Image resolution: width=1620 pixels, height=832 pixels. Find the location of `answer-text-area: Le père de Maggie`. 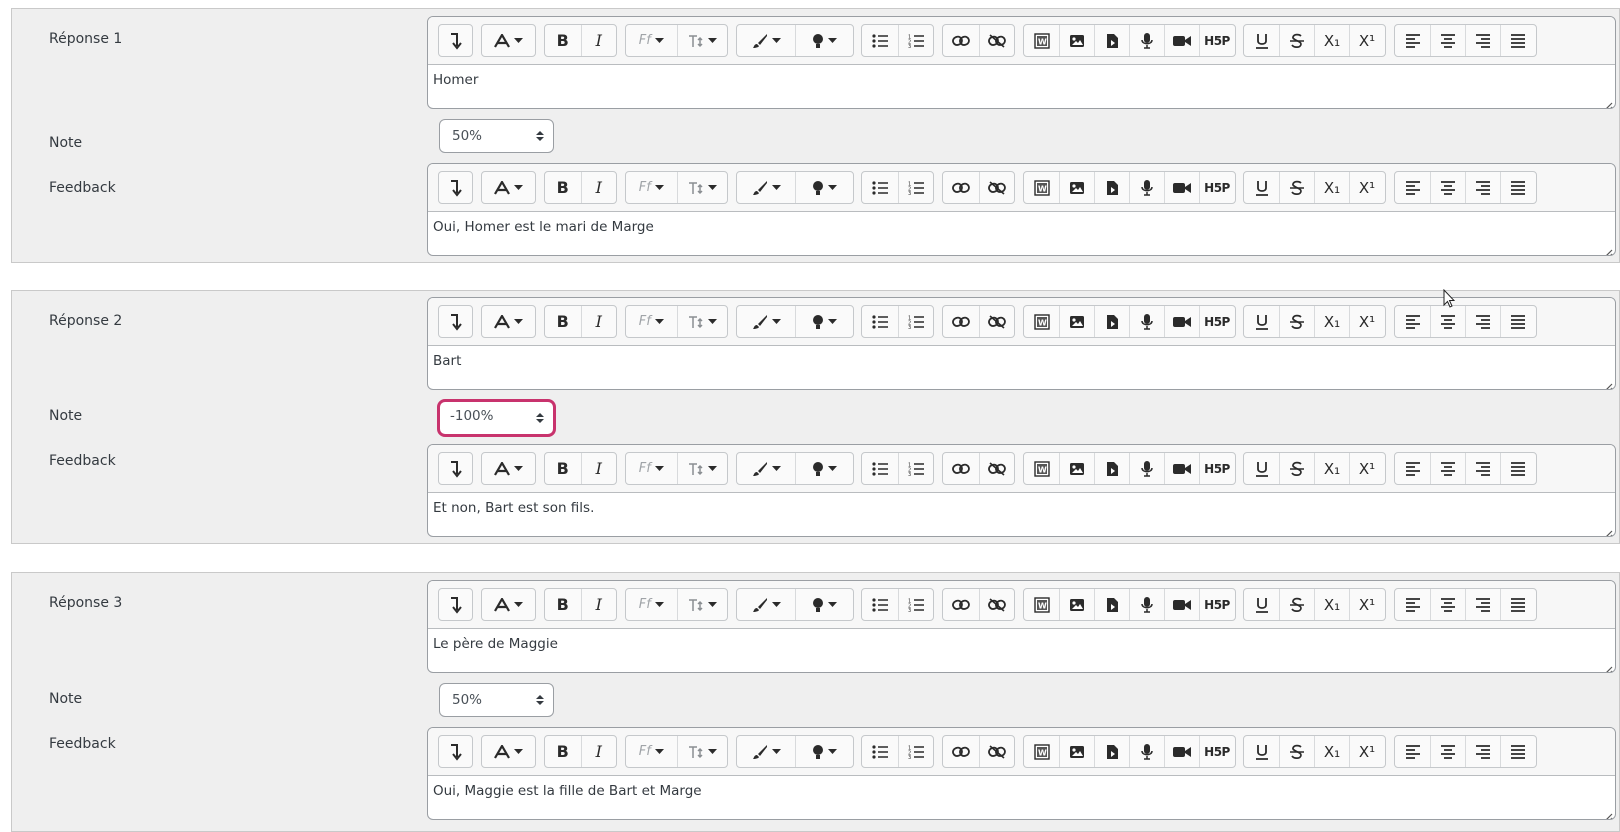

answer-text-area: Le père de Maggie is located at coordinates (1021, 644).